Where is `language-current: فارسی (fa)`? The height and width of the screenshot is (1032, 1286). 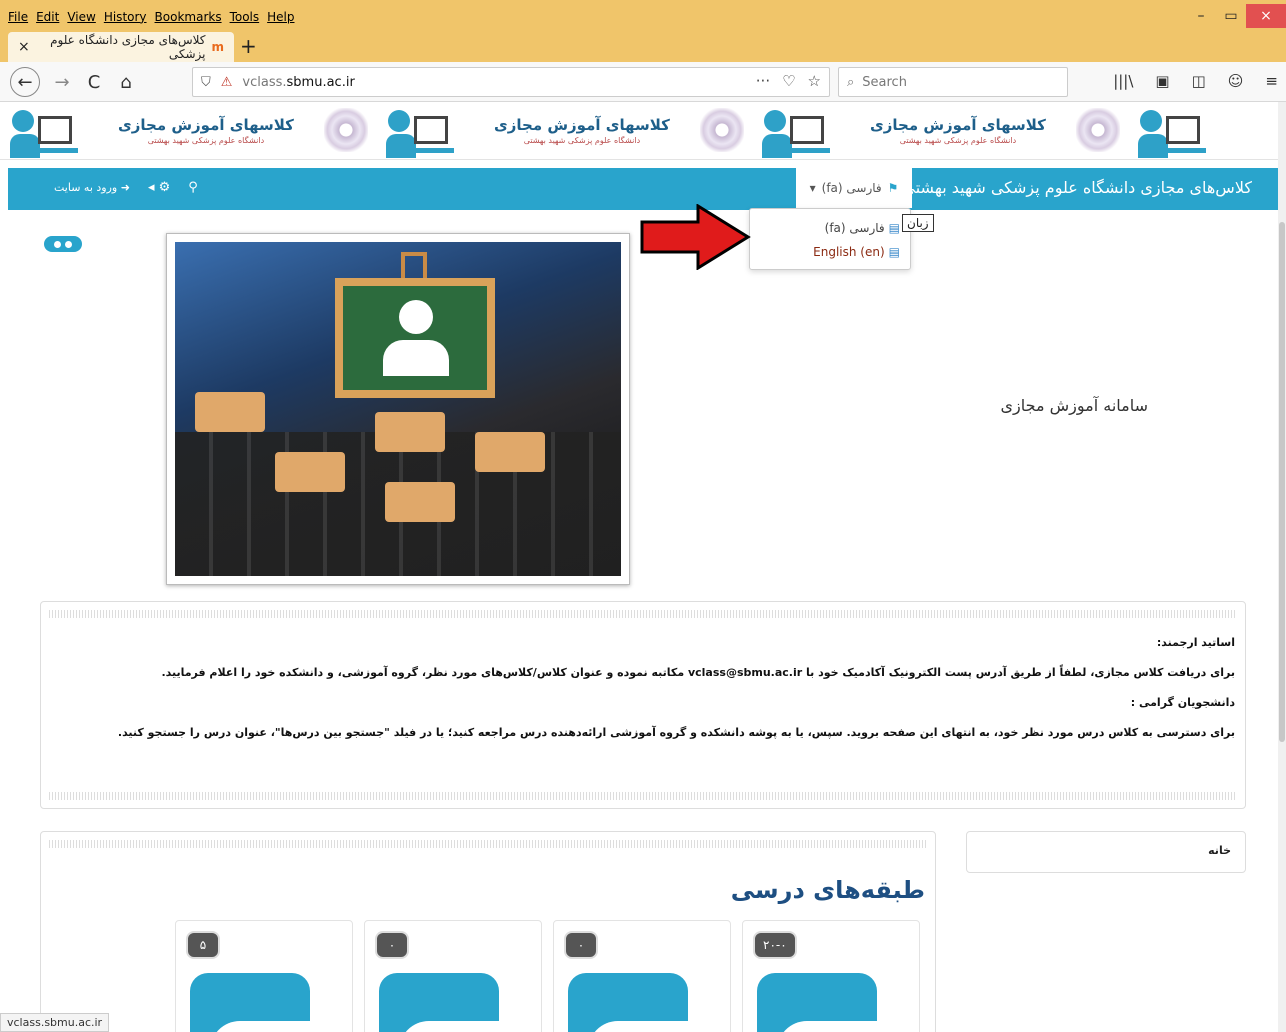 language-current: فارسی (fa) is located at coordinates (851, 188).